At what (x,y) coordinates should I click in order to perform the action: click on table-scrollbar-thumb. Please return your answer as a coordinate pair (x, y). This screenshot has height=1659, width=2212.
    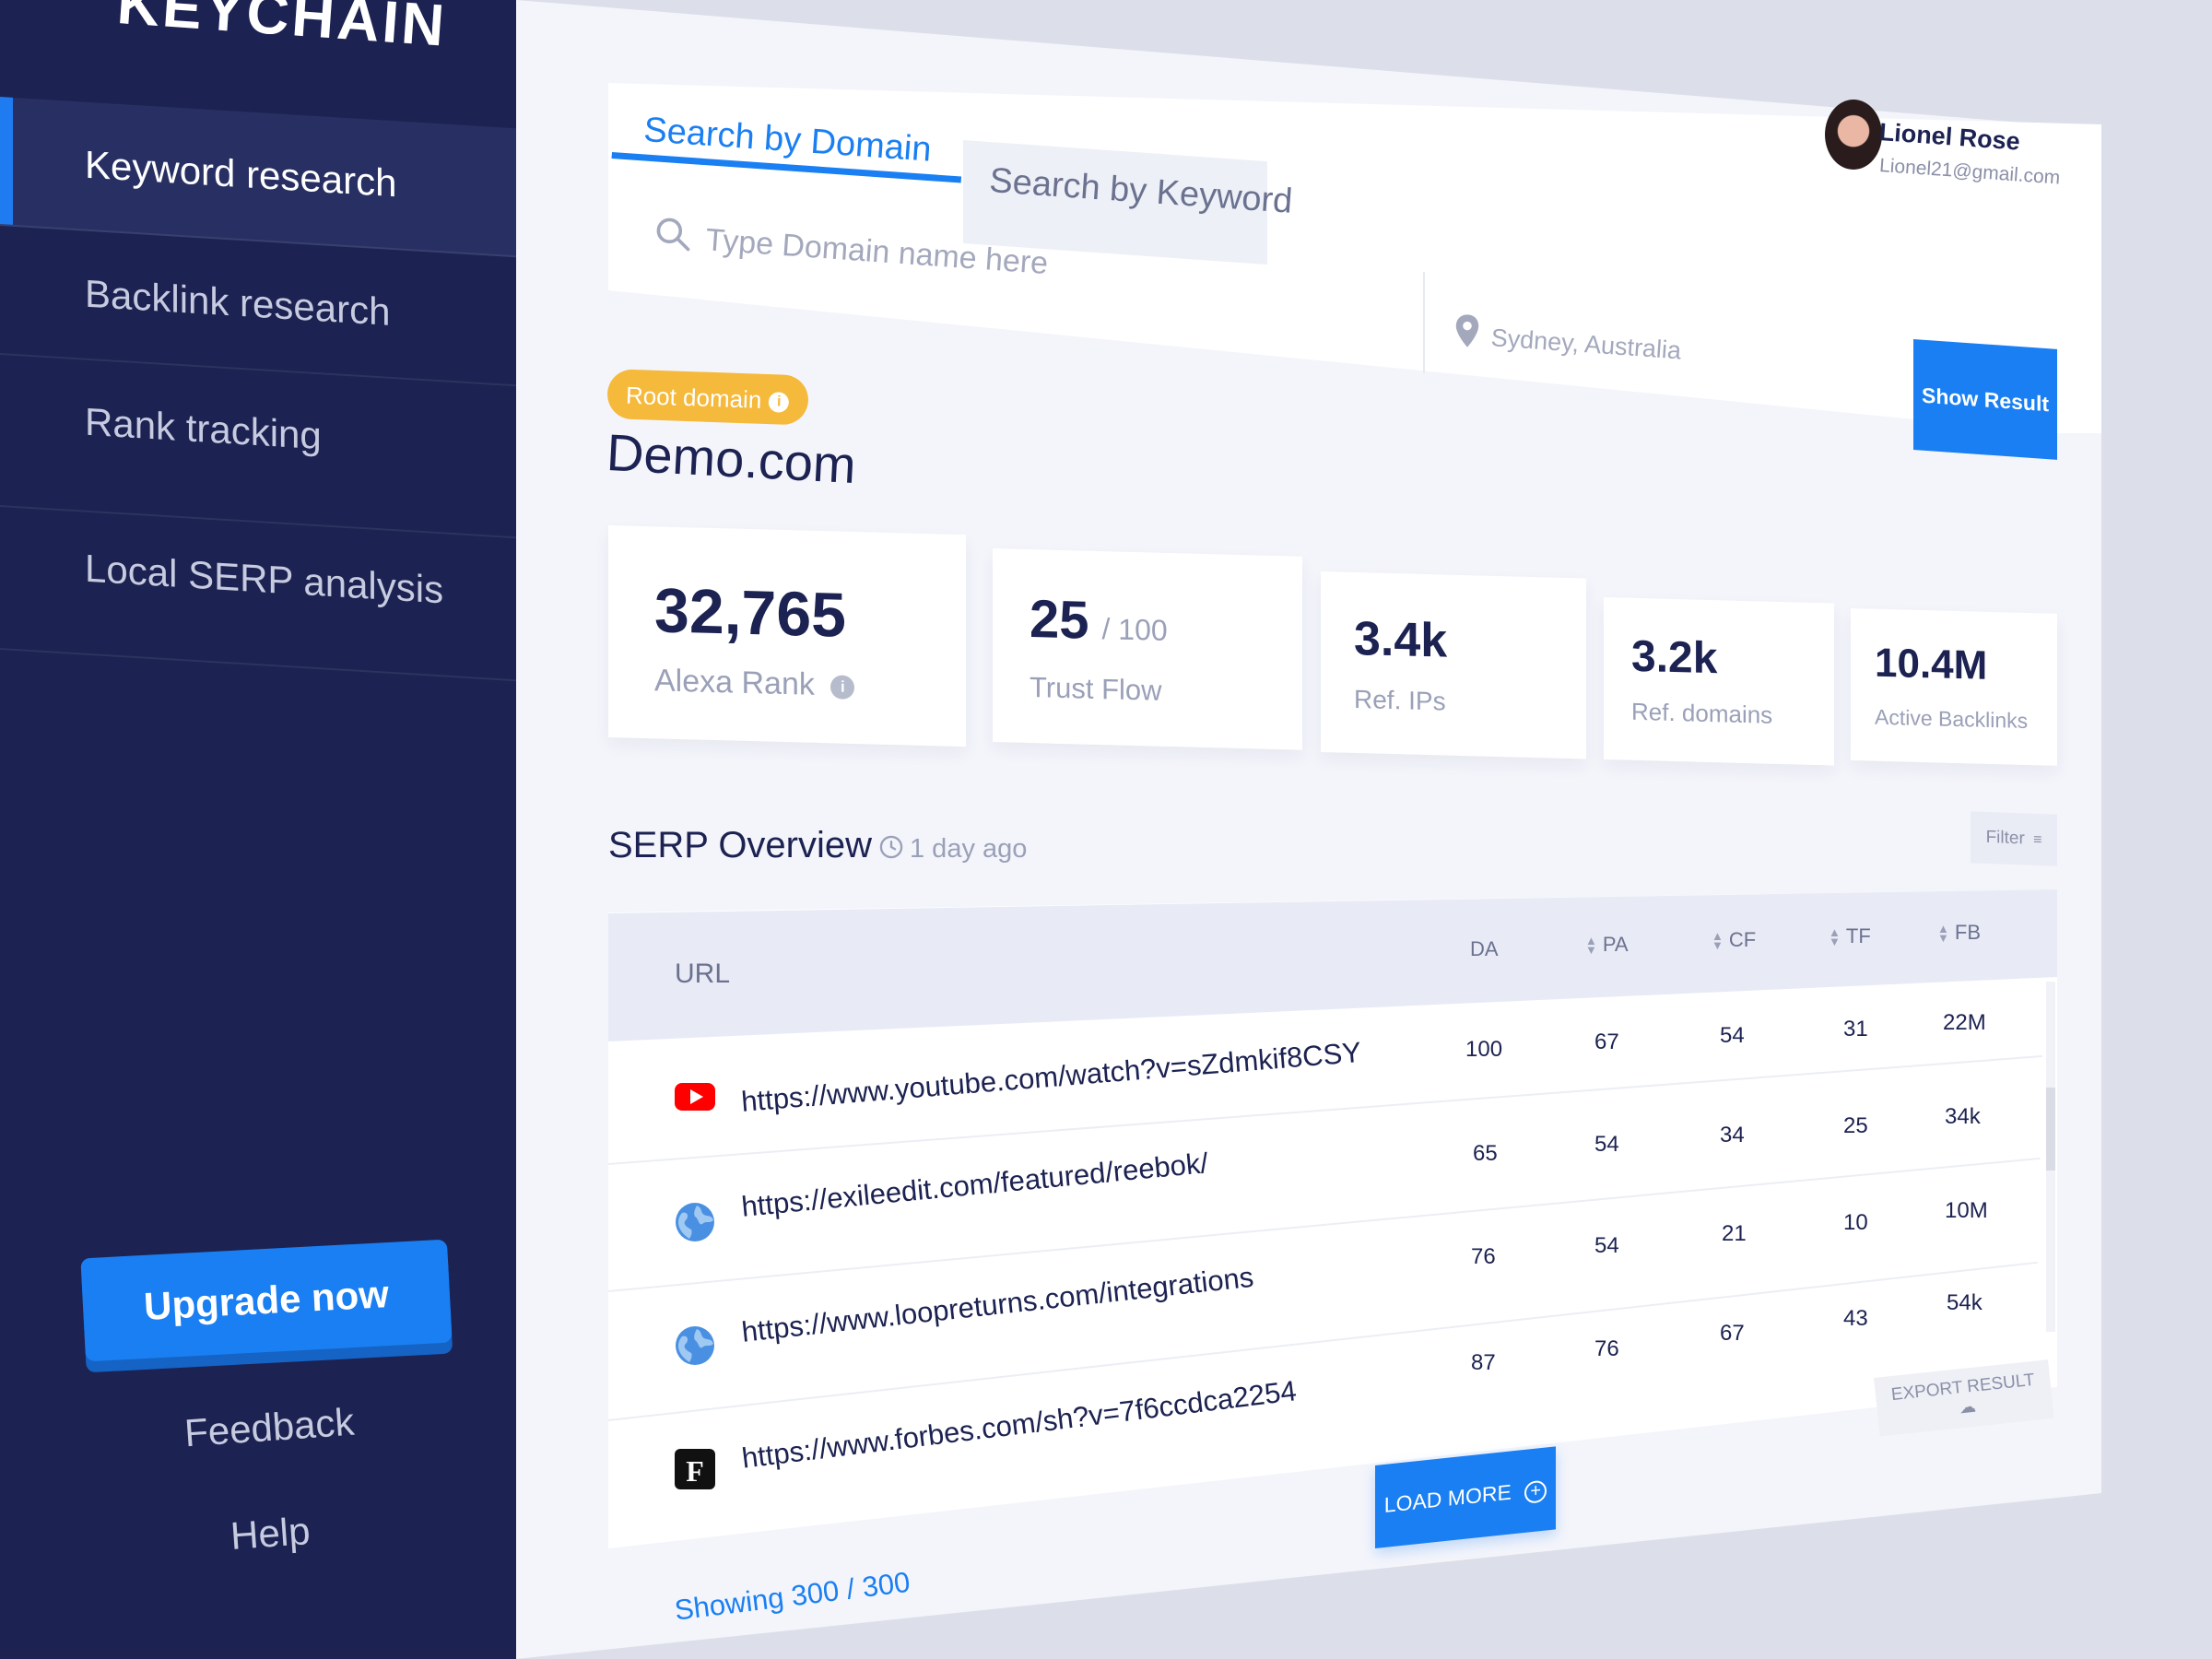
    Looking at the image, I should click on (2050, 1129).